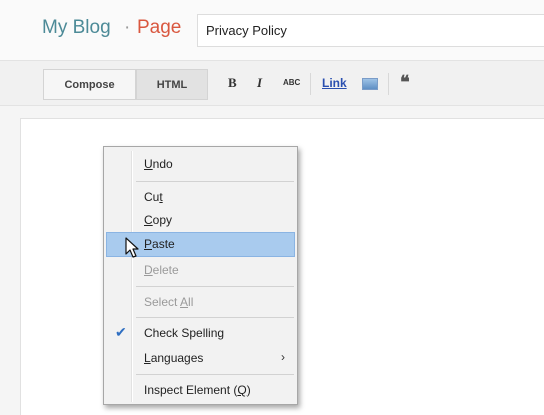 Image resolution: width=544 pixels, height=415 pixels. What do you see at coordinates (172, 84) in the screenshot?
I see `html-mode-button: HTML` at bounding box center [172, 84].